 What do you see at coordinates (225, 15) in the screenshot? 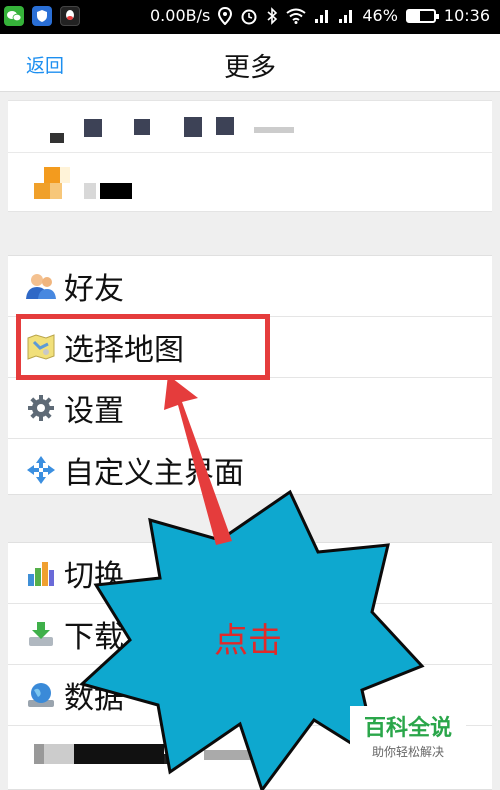
I see `location-icon` at bounding box center [225, 15].